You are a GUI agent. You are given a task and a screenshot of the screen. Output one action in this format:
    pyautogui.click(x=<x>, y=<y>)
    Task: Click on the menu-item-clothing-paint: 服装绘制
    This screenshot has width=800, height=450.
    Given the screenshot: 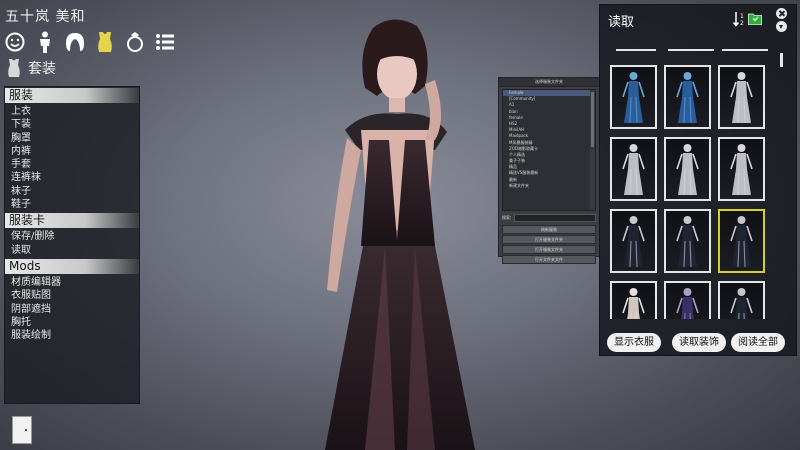 What is the action you would take?
    pyautogui.click(x=72, y=335)
    